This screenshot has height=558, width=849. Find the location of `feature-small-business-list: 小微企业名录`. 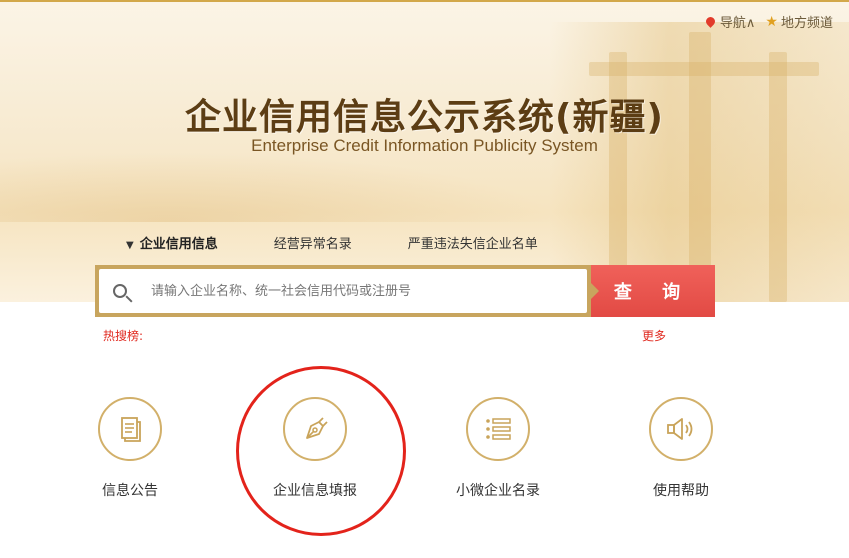

feature-small-business-list: 小微企业名录 is located at coordinates (498, 448).